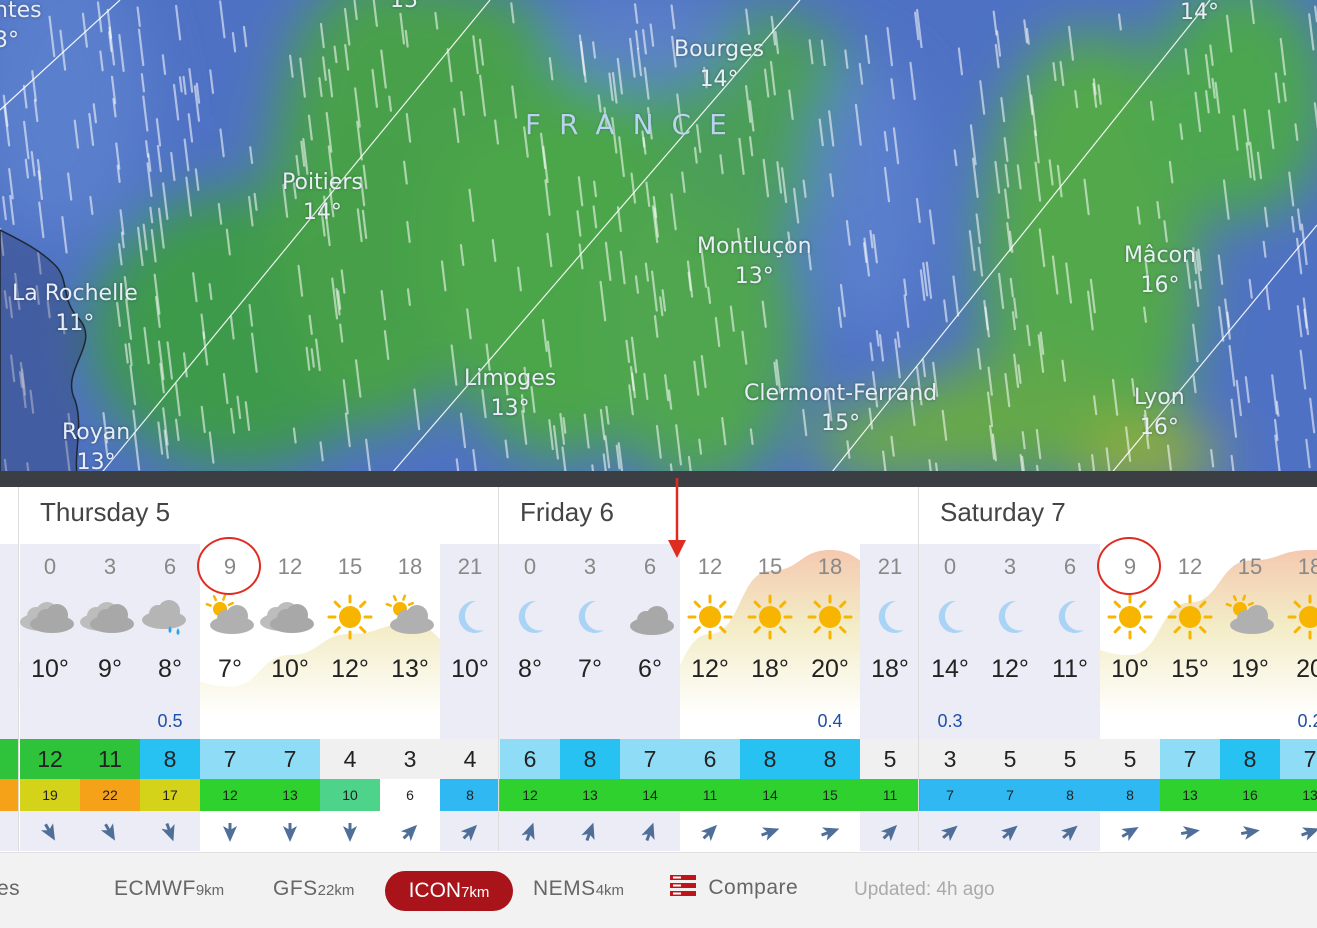  Describe the element at coordinates (950, 795) in the screenshot. I see `wind-gust-cell: 7` at that location.